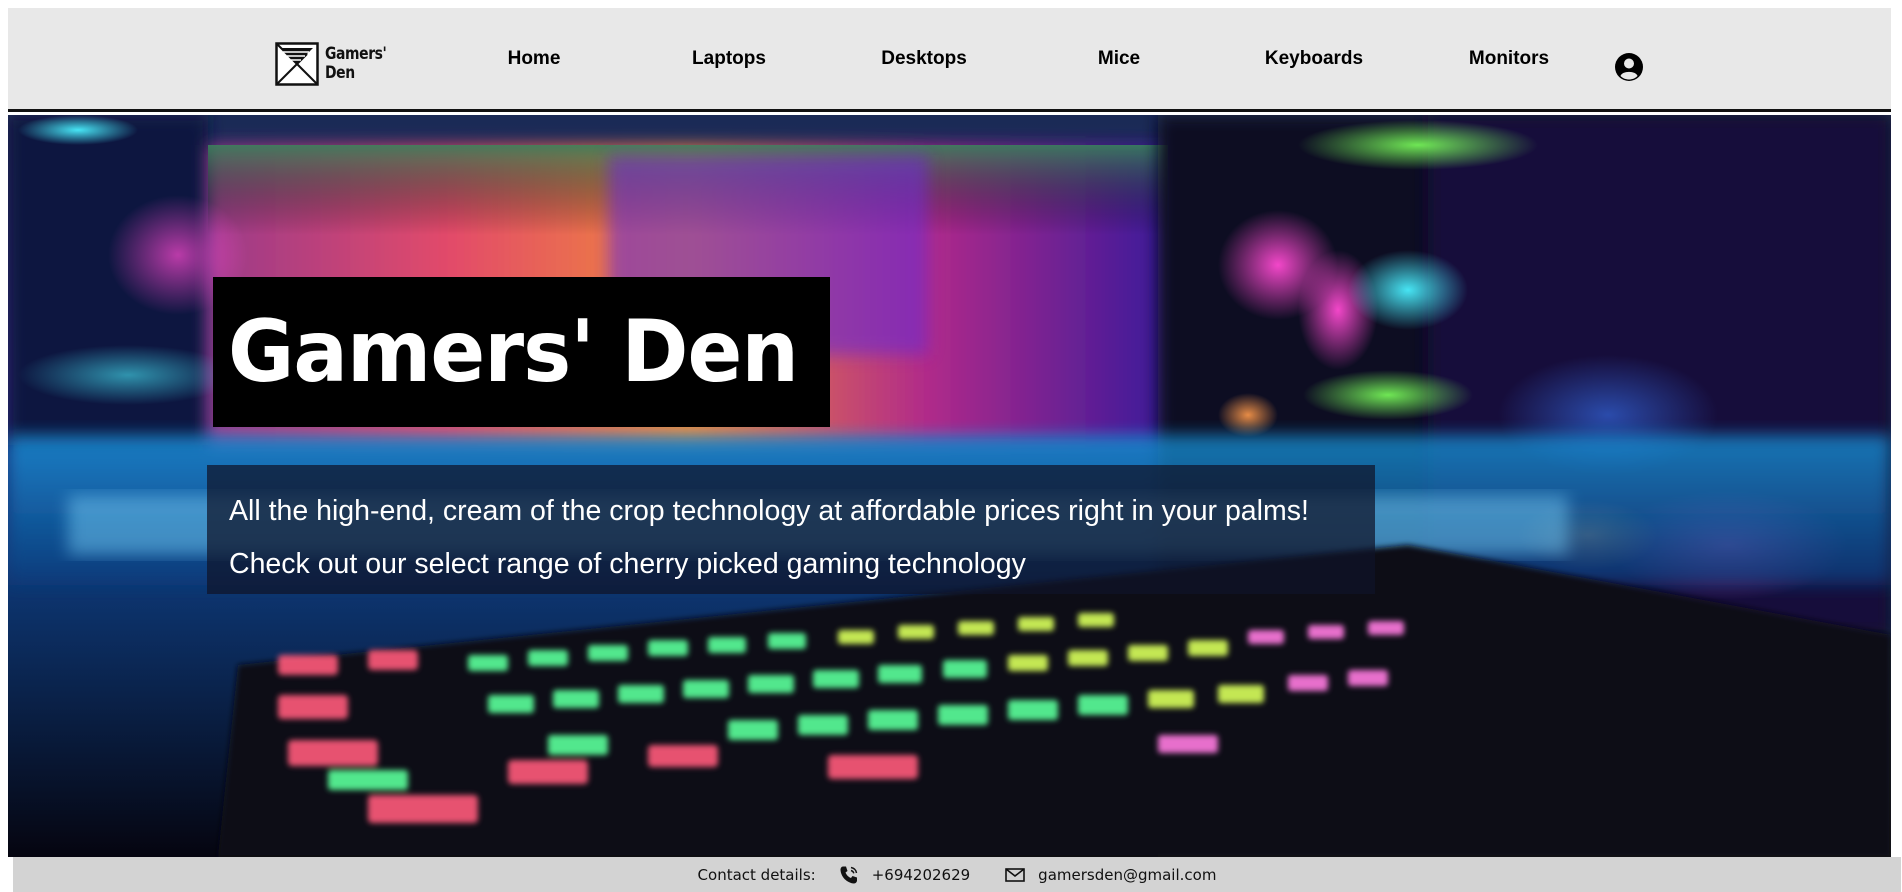 The image size is (1902, 892). I want to click on hero-title-box: Gamers' Den, so click(521, 352).